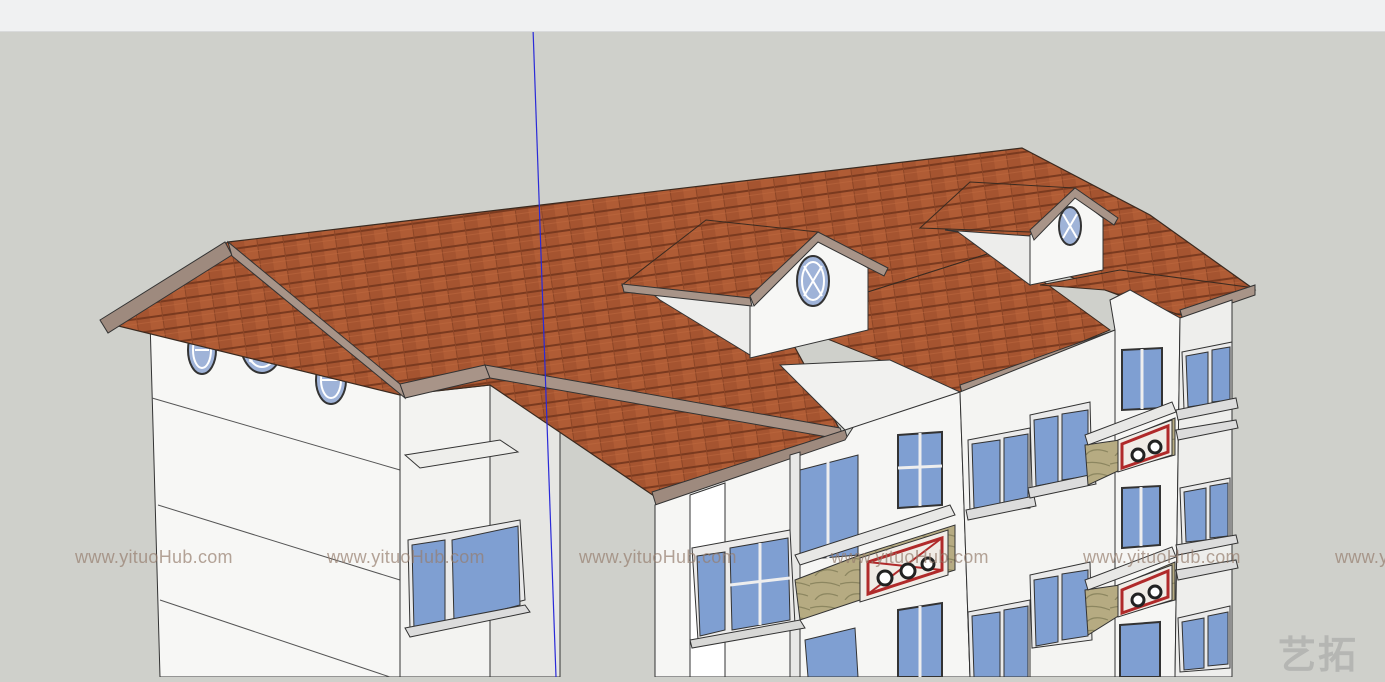 This screenshot has height=682, width=1385. What do you see at coordinates (480, 531) in the screenshot?
I see `left-bay-column` at bounding box center [480, 531].